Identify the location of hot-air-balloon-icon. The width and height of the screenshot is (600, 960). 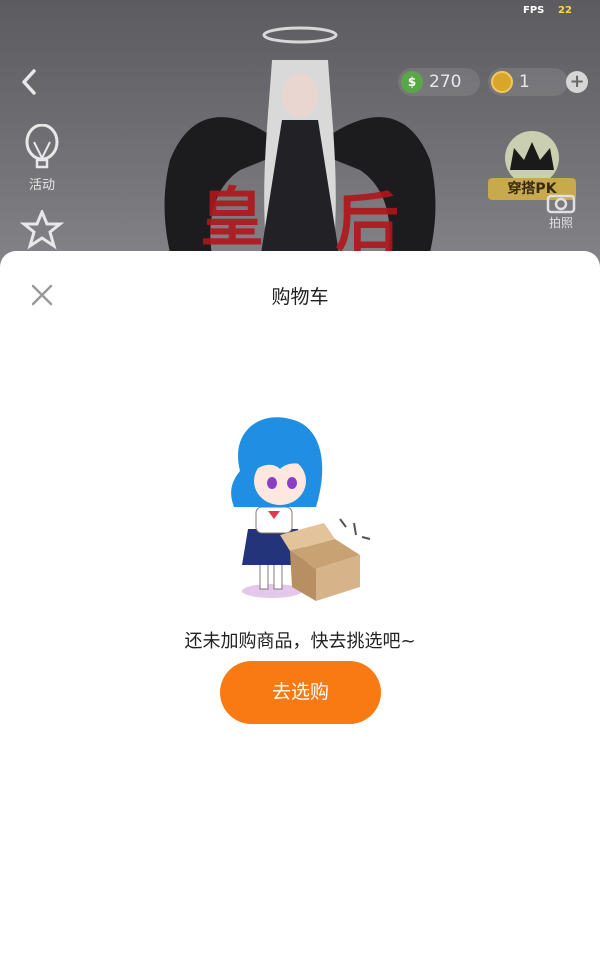
(42, 146).